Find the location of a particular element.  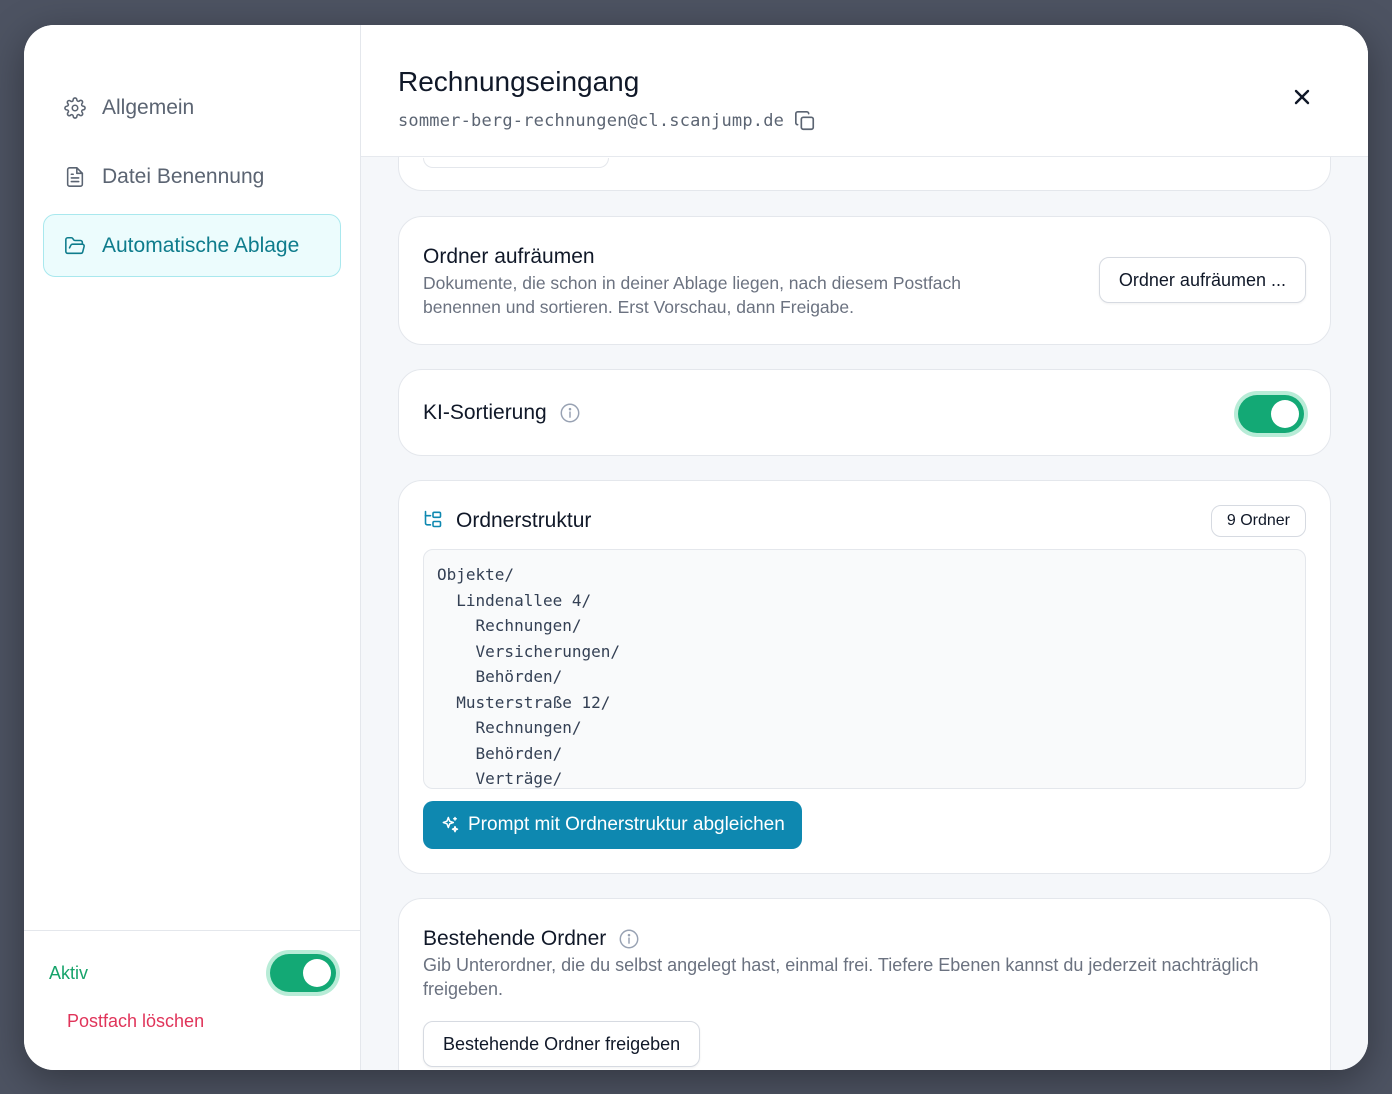

delete-mailbox-link: Postfach löschen is located at coordinates (135, 1021).